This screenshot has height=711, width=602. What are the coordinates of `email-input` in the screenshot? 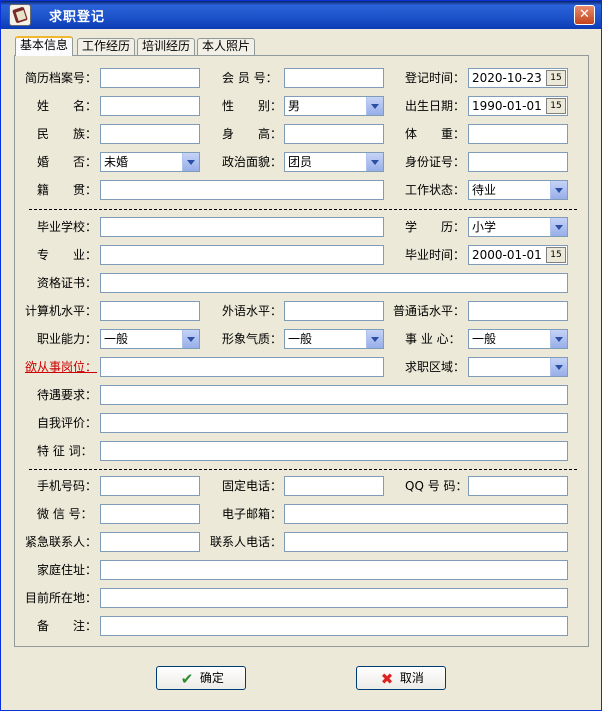 It's located at (426, 514).